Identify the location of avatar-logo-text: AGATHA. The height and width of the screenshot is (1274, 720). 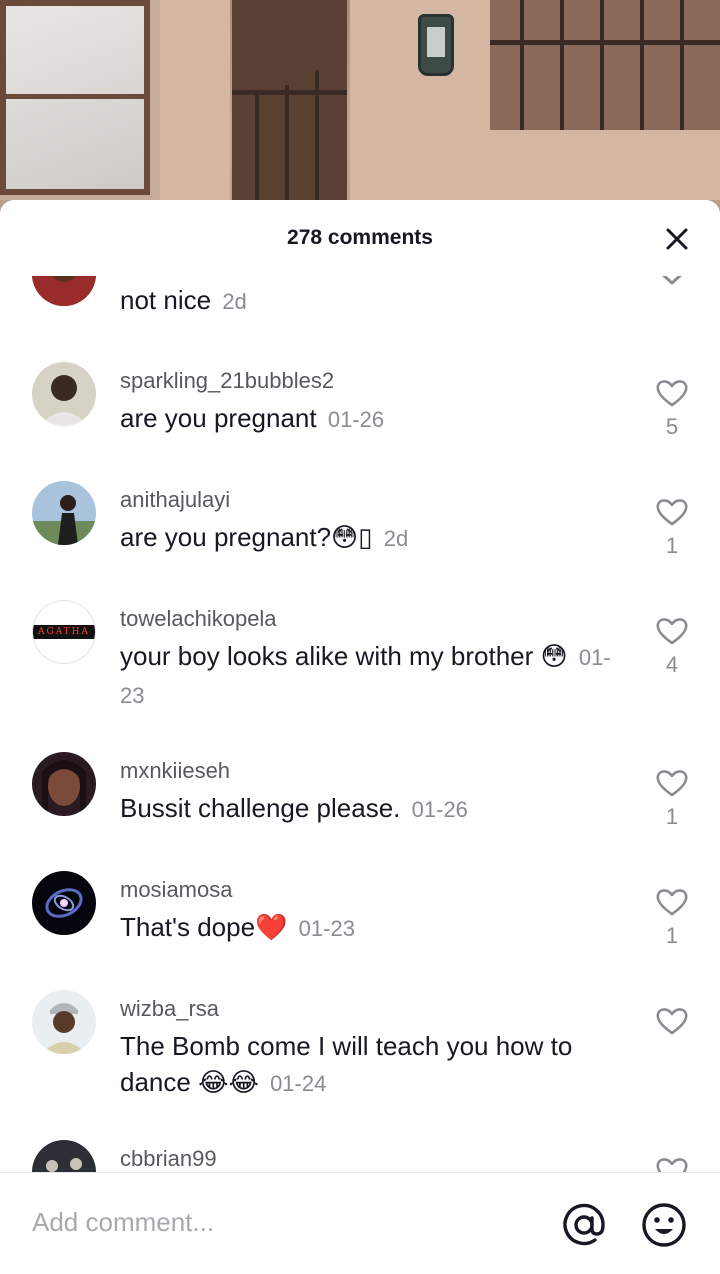
(64, 632).